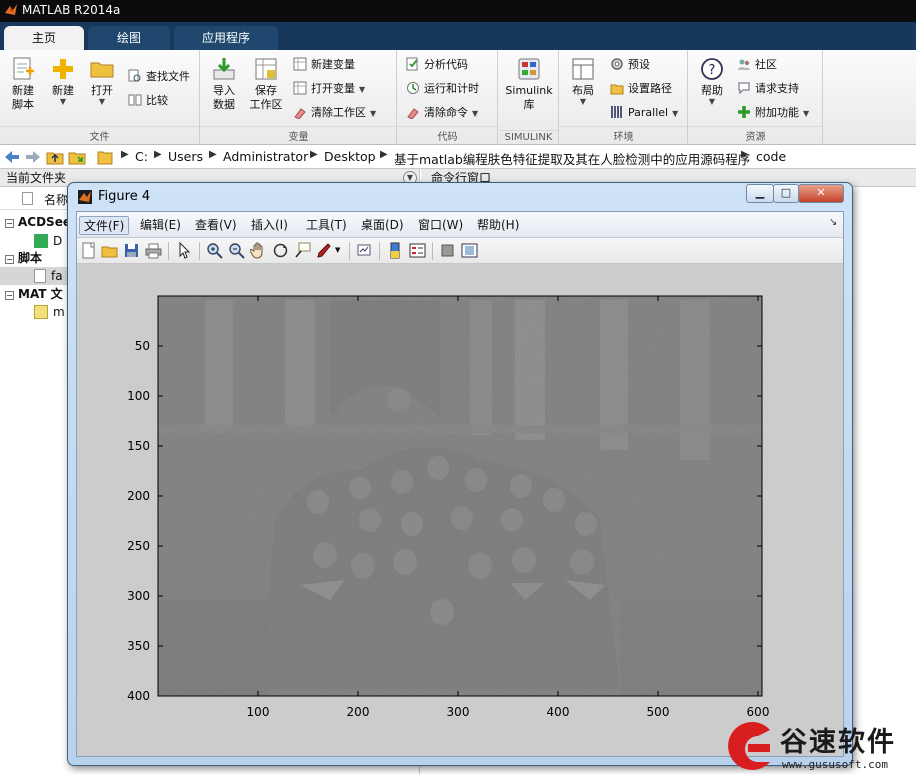 The height and width of the screenshot is (774, 916). What do you see at coordinates (773, 113) in the screenshot?
I see `add-ons-button: 附加功能 ▼` at bounding box center [773, 113].